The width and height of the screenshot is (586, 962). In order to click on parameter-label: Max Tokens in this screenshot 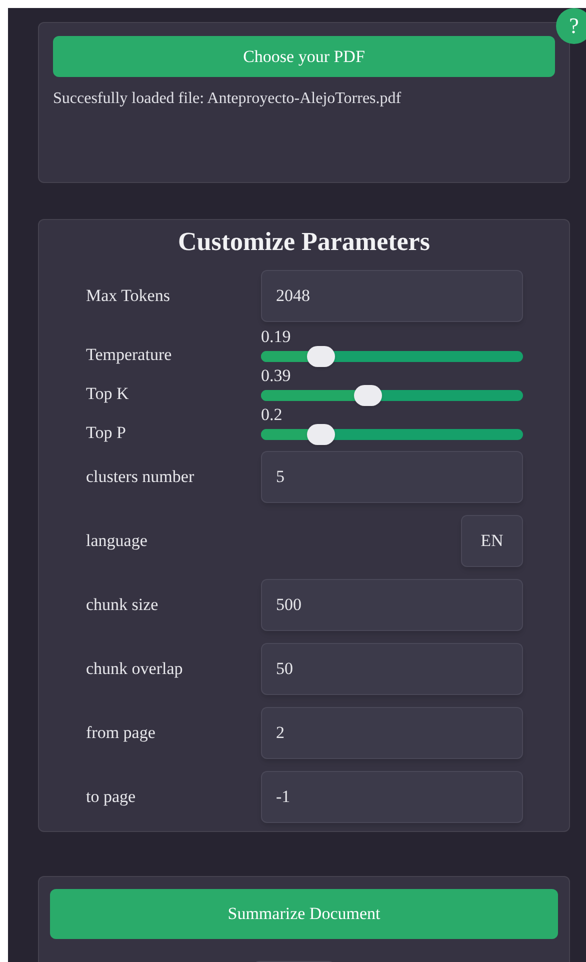, I will do `click(128, 296)`.